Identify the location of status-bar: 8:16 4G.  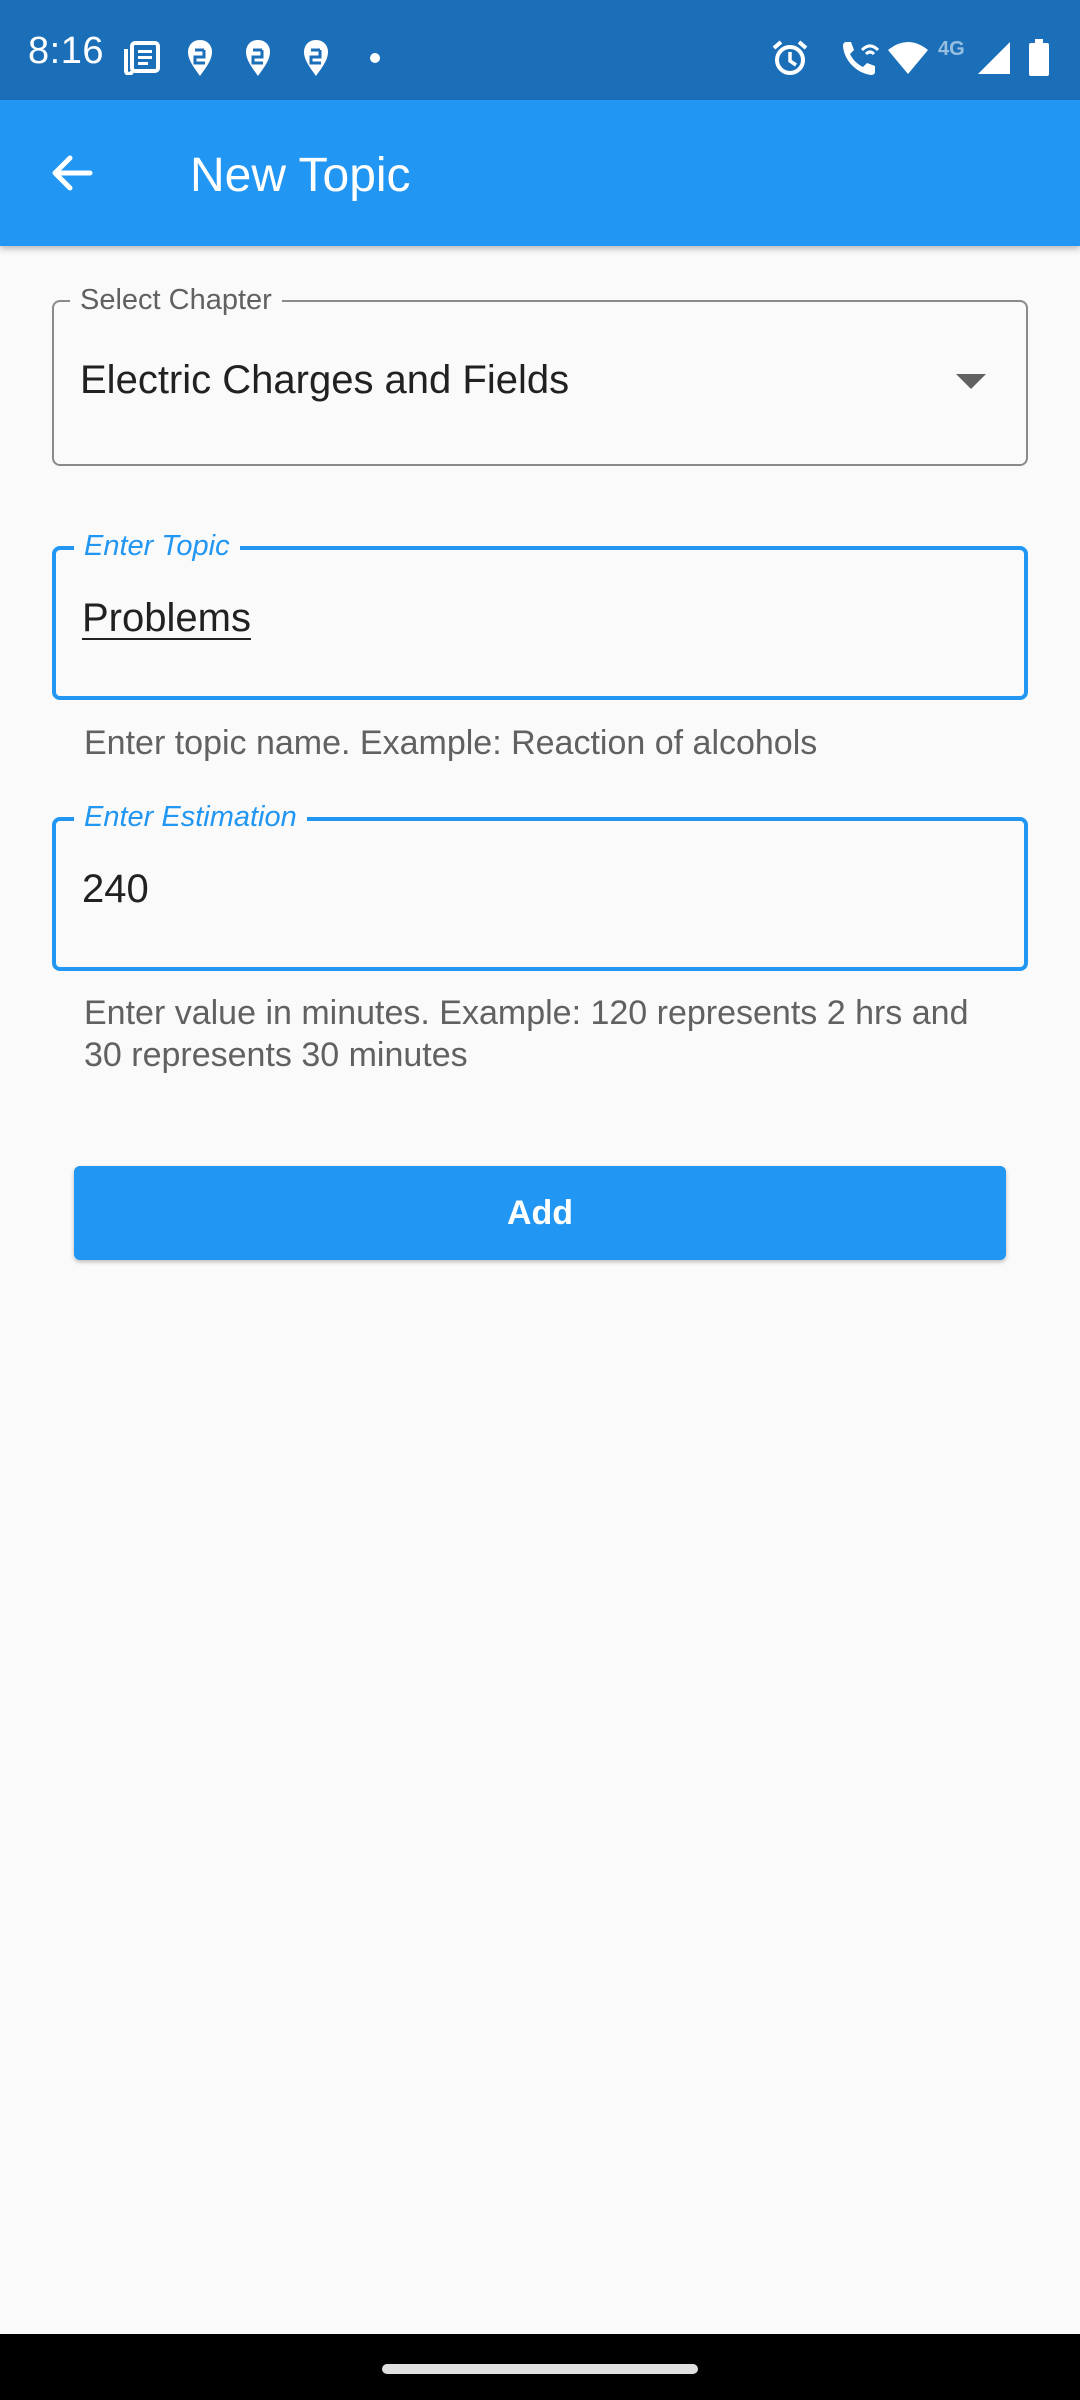
(540, 50).